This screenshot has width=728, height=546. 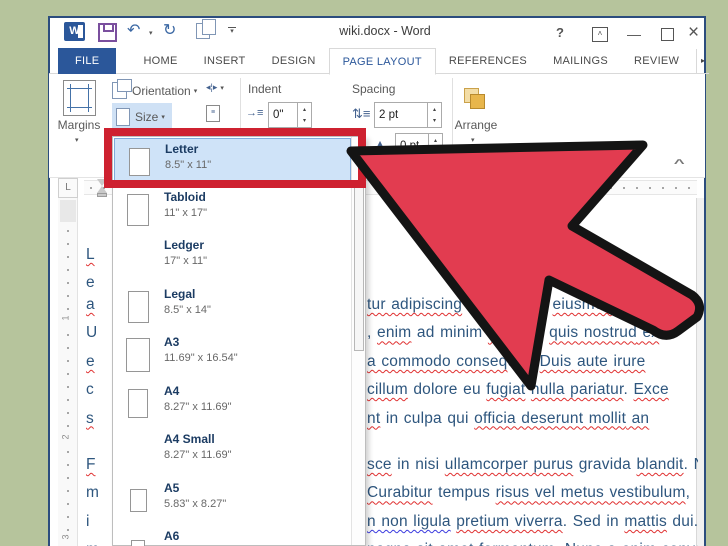 What do you see at coordinates (434, 115) in the screenshot?
I see `spacing-before-spinner: ▴ ▾` at bounding box center [434, 115].